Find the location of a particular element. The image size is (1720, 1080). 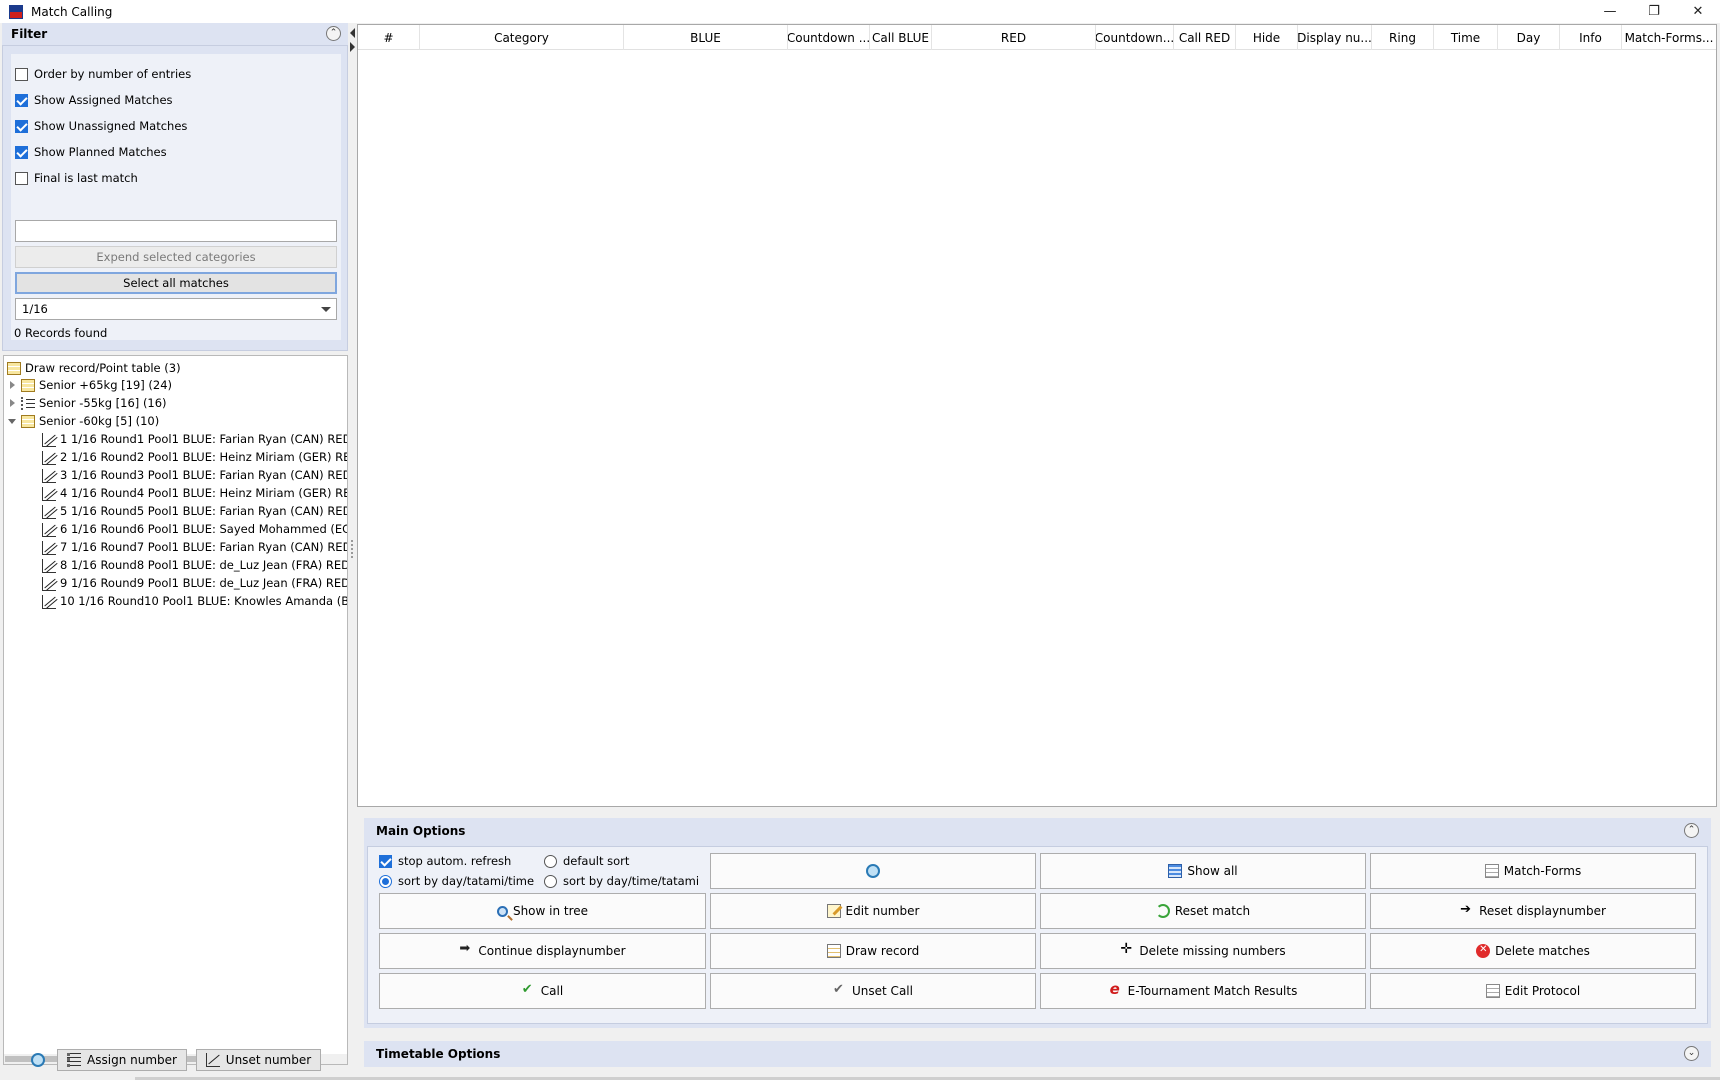

checkbox-label: Order by number of entries is located at coordinates (113, 74).